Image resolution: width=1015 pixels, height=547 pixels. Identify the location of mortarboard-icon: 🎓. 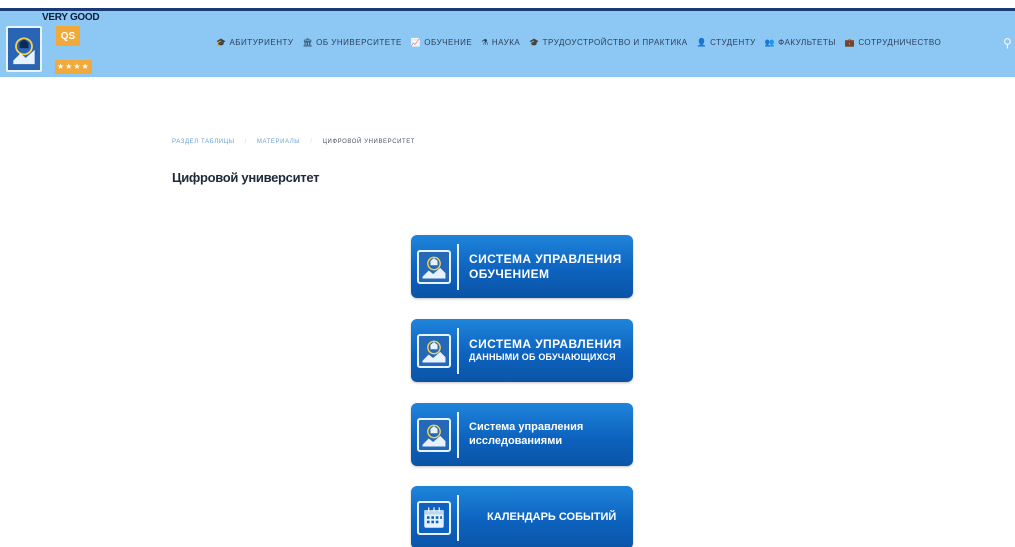
(534, 42).